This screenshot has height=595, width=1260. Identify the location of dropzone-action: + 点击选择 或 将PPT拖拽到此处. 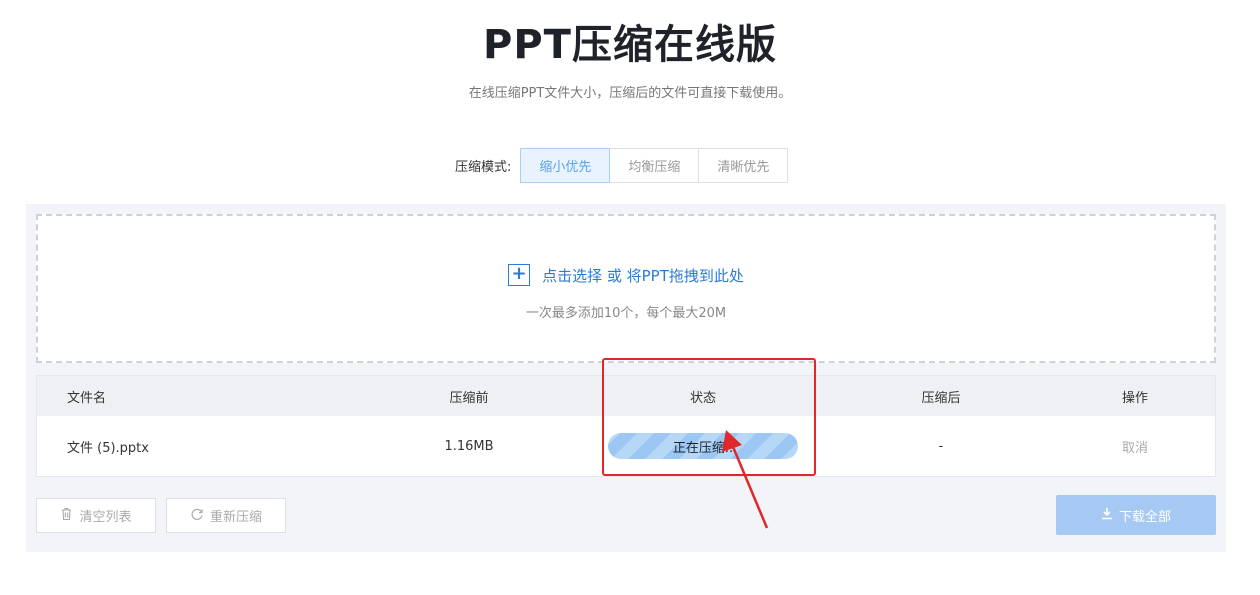
(626, 275).